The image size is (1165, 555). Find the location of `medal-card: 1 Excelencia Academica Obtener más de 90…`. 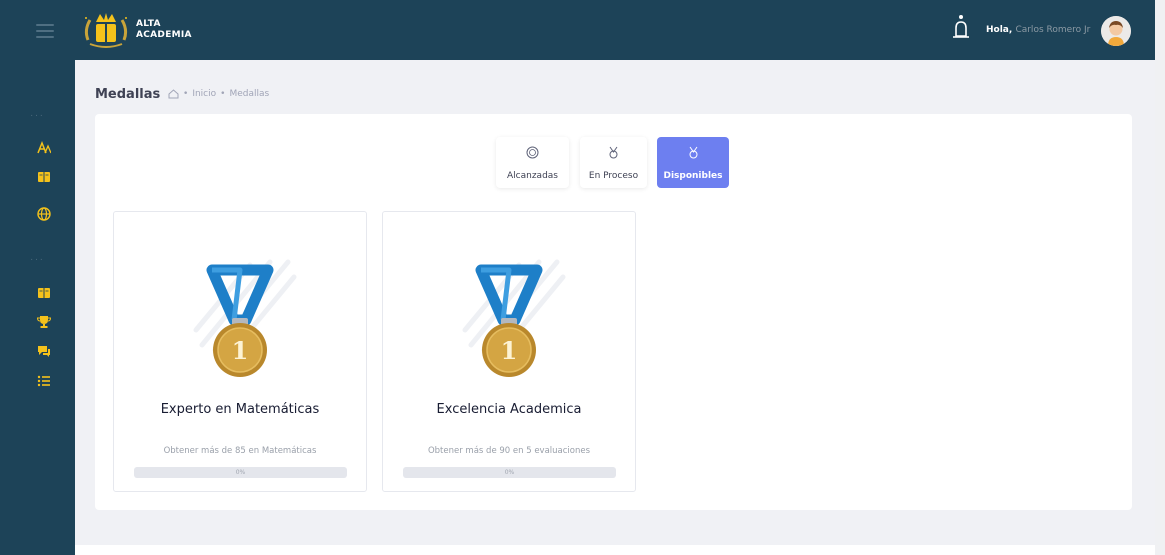

medal-card: 1 Excelencia Academica Obtener más de 90… is located at coordinates (509, 351).